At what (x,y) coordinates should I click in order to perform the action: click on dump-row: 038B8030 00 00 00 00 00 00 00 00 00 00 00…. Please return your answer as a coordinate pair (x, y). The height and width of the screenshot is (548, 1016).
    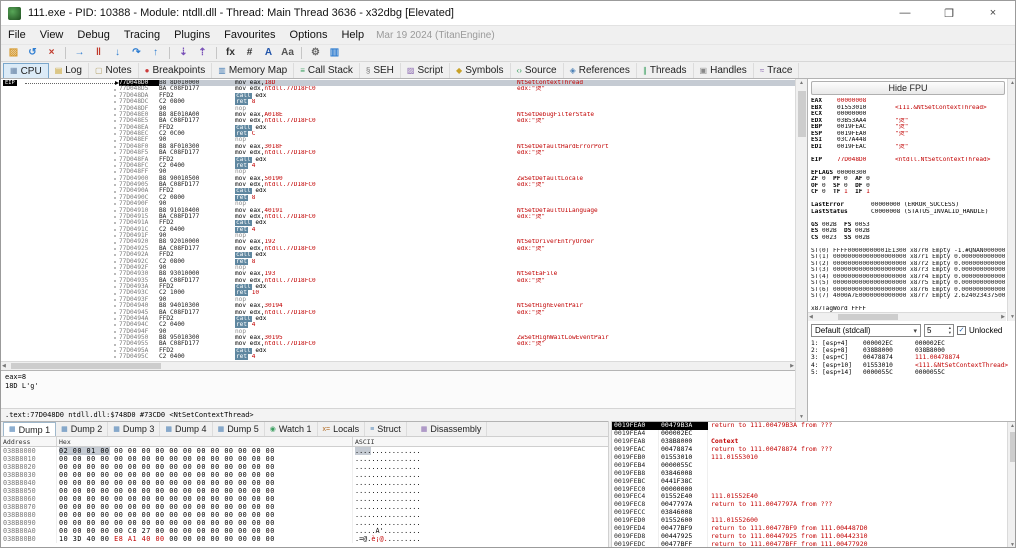
    Looking at the image, I should click on (304, 475).